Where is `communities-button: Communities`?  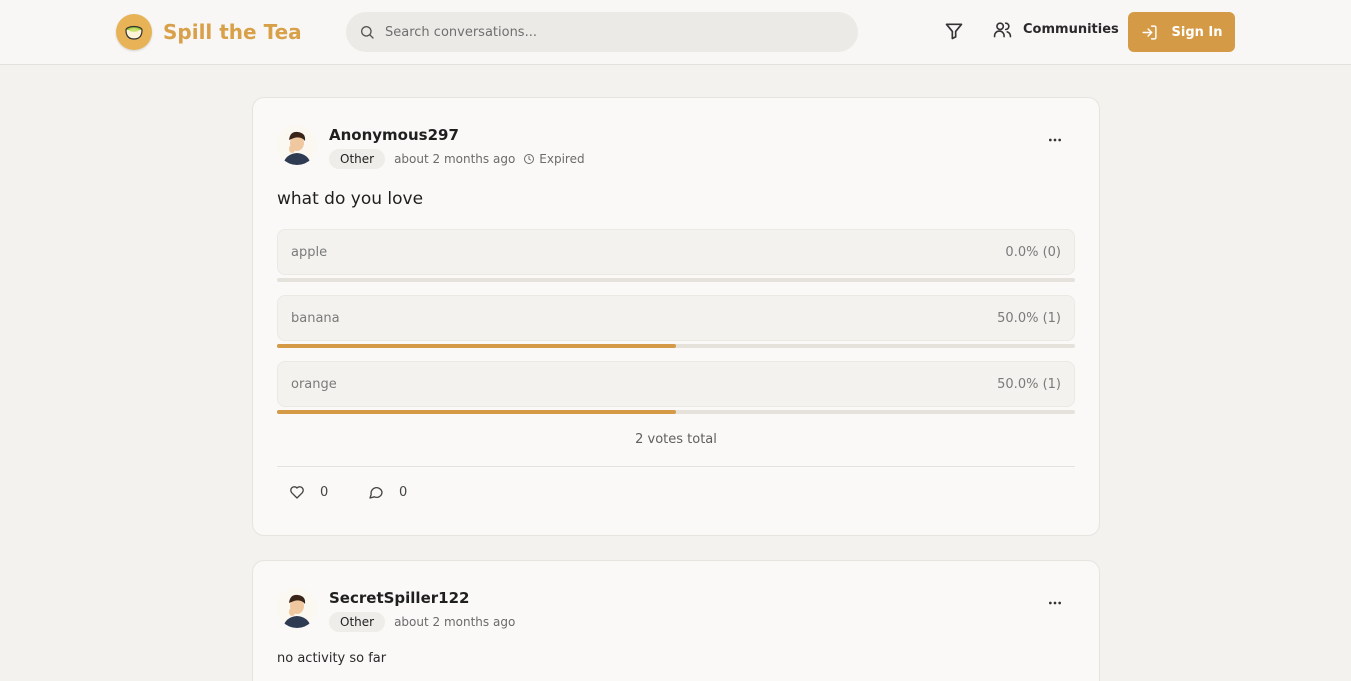 communities-button: Communities is located at coordinates (1056, 29).